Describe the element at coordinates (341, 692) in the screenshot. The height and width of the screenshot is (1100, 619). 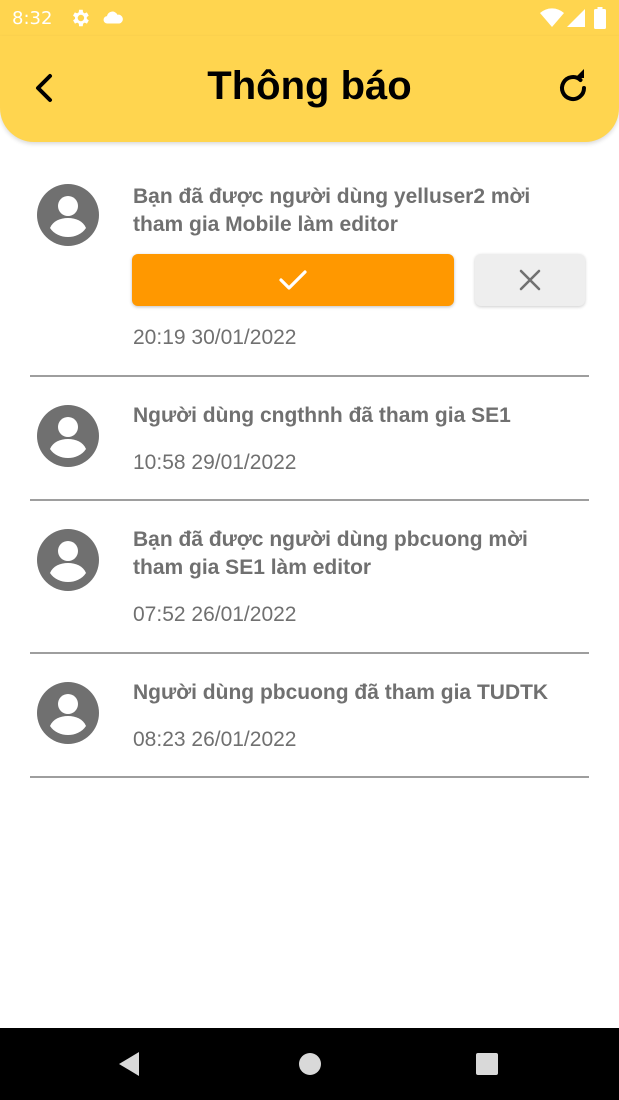
I see `notification-message: Người dùng pbcuong đã tham gia TUDTK` at that location.